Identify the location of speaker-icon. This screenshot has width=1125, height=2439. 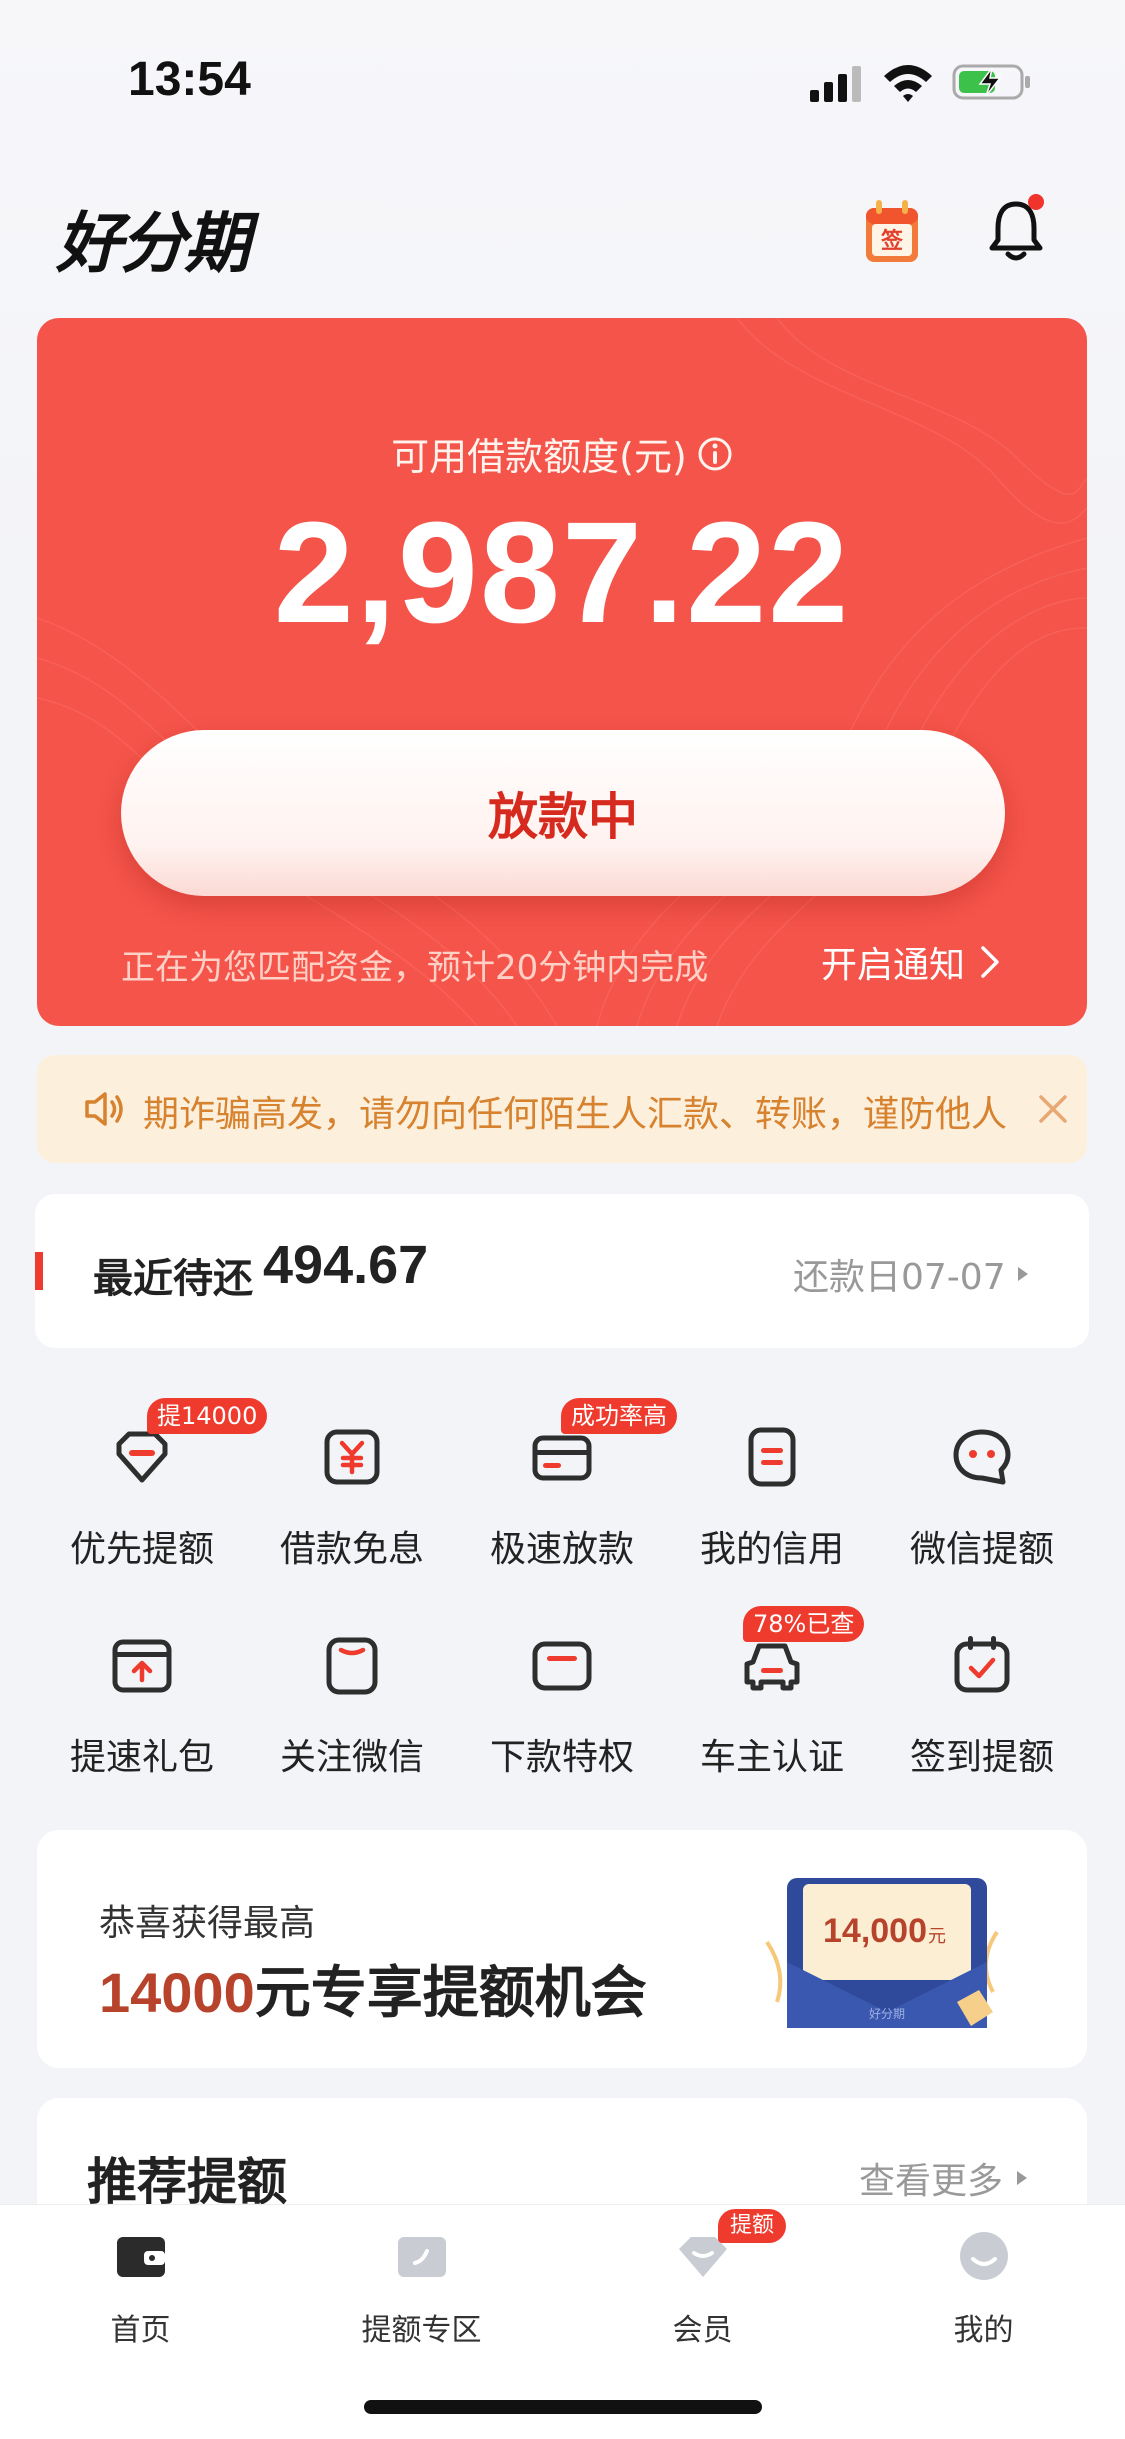
(104, 1109).